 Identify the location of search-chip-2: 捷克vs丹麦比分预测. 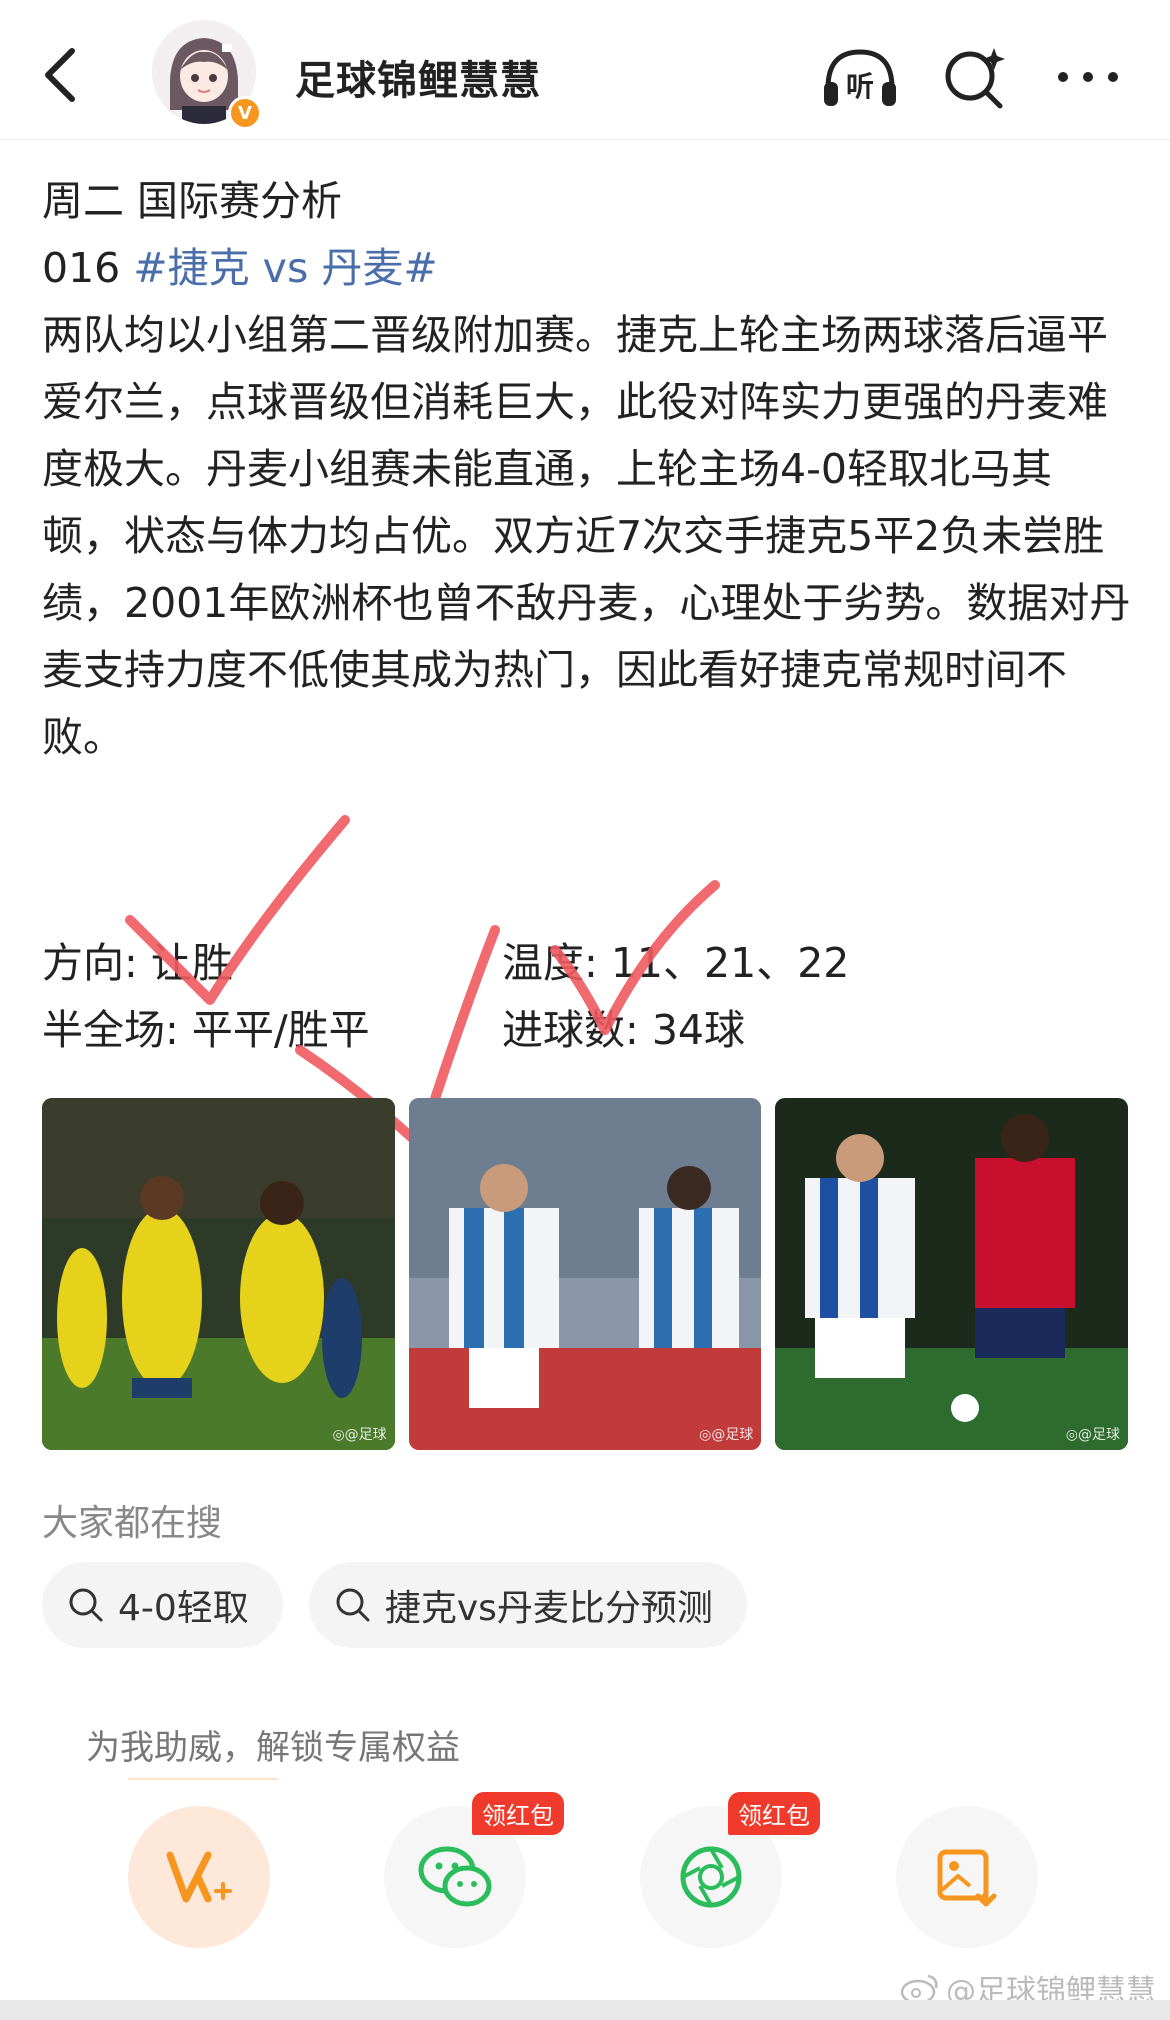
(527, 1605).